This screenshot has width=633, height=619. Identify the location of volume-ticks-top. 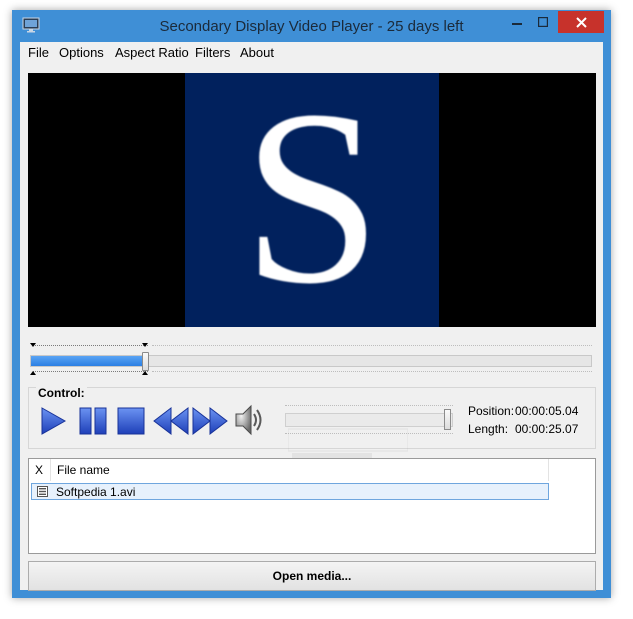
(369, 407).